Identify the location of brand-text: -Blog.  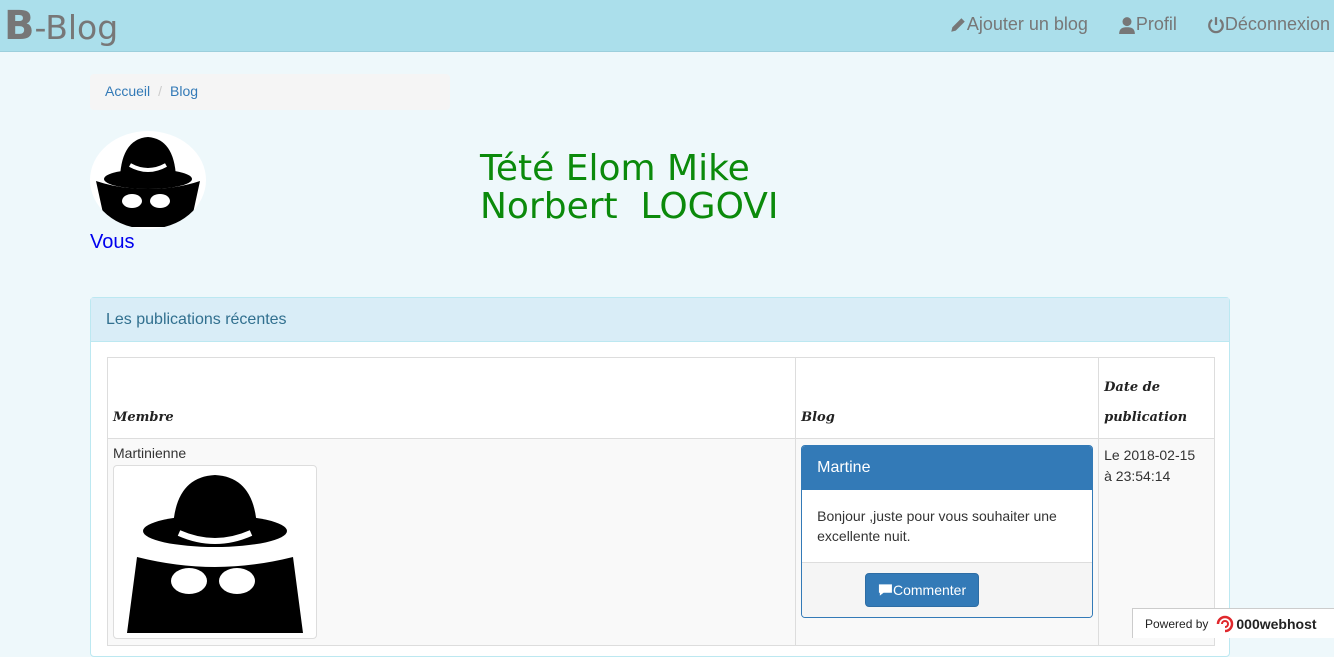
(76, 27).